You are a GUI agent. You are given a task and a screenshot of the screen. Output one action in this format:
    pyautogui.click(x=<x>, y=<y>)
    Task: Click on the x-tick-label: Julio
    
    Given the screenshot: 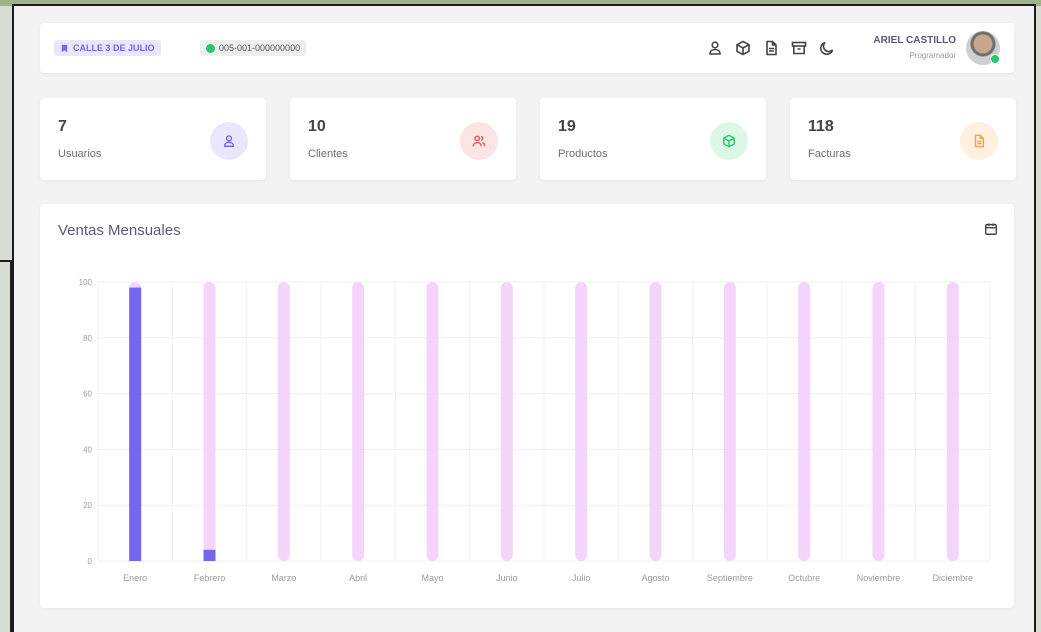 What is the action you would take?
    pyautogui.click(x=581, y=578)
    